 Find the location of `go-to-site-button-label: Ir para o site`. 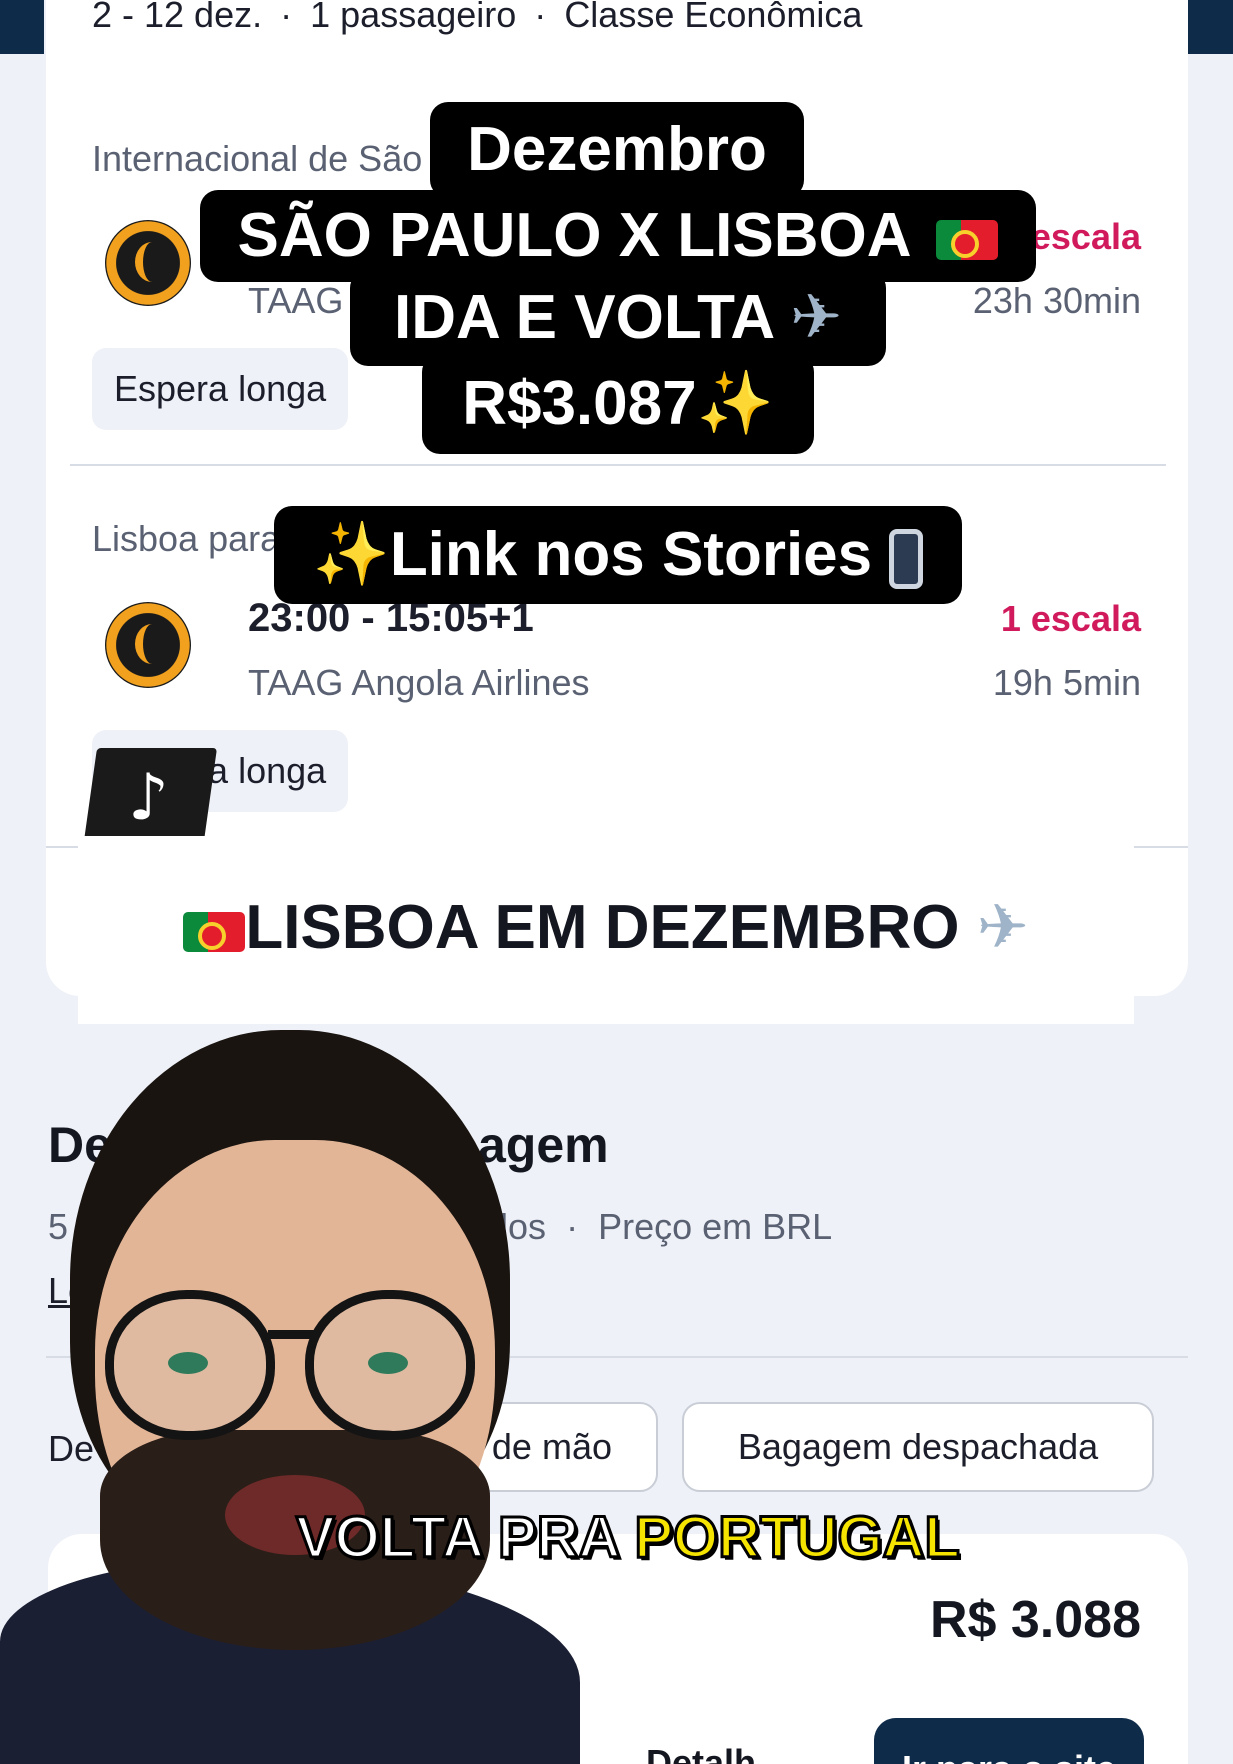

go-to-site-button-label: Ir para o site is located at coordinates (1009, 1741).